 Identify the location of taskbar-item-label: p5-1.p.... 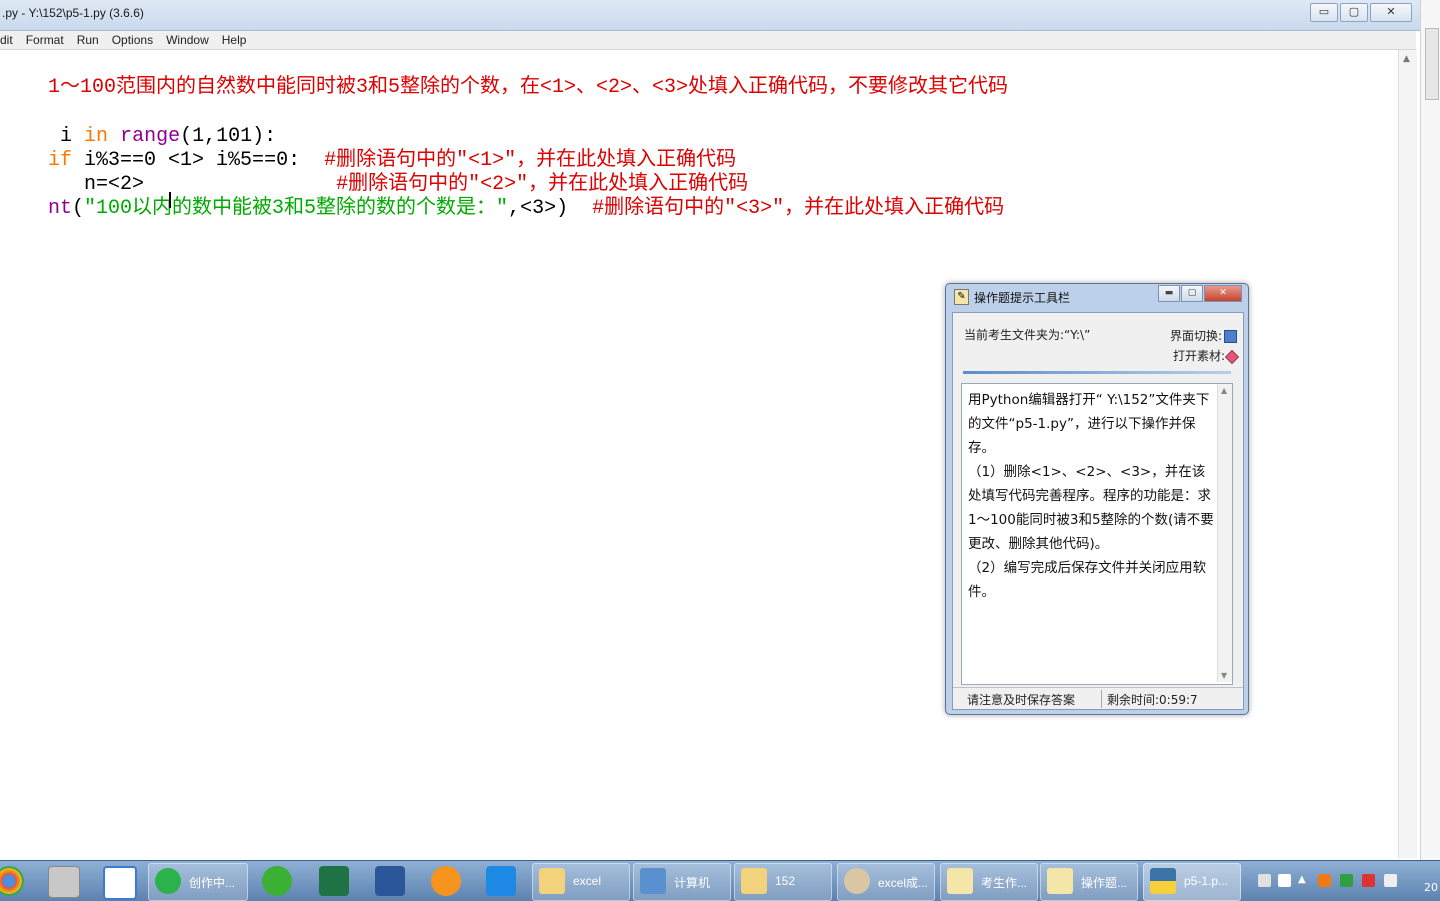
(1206, 881).